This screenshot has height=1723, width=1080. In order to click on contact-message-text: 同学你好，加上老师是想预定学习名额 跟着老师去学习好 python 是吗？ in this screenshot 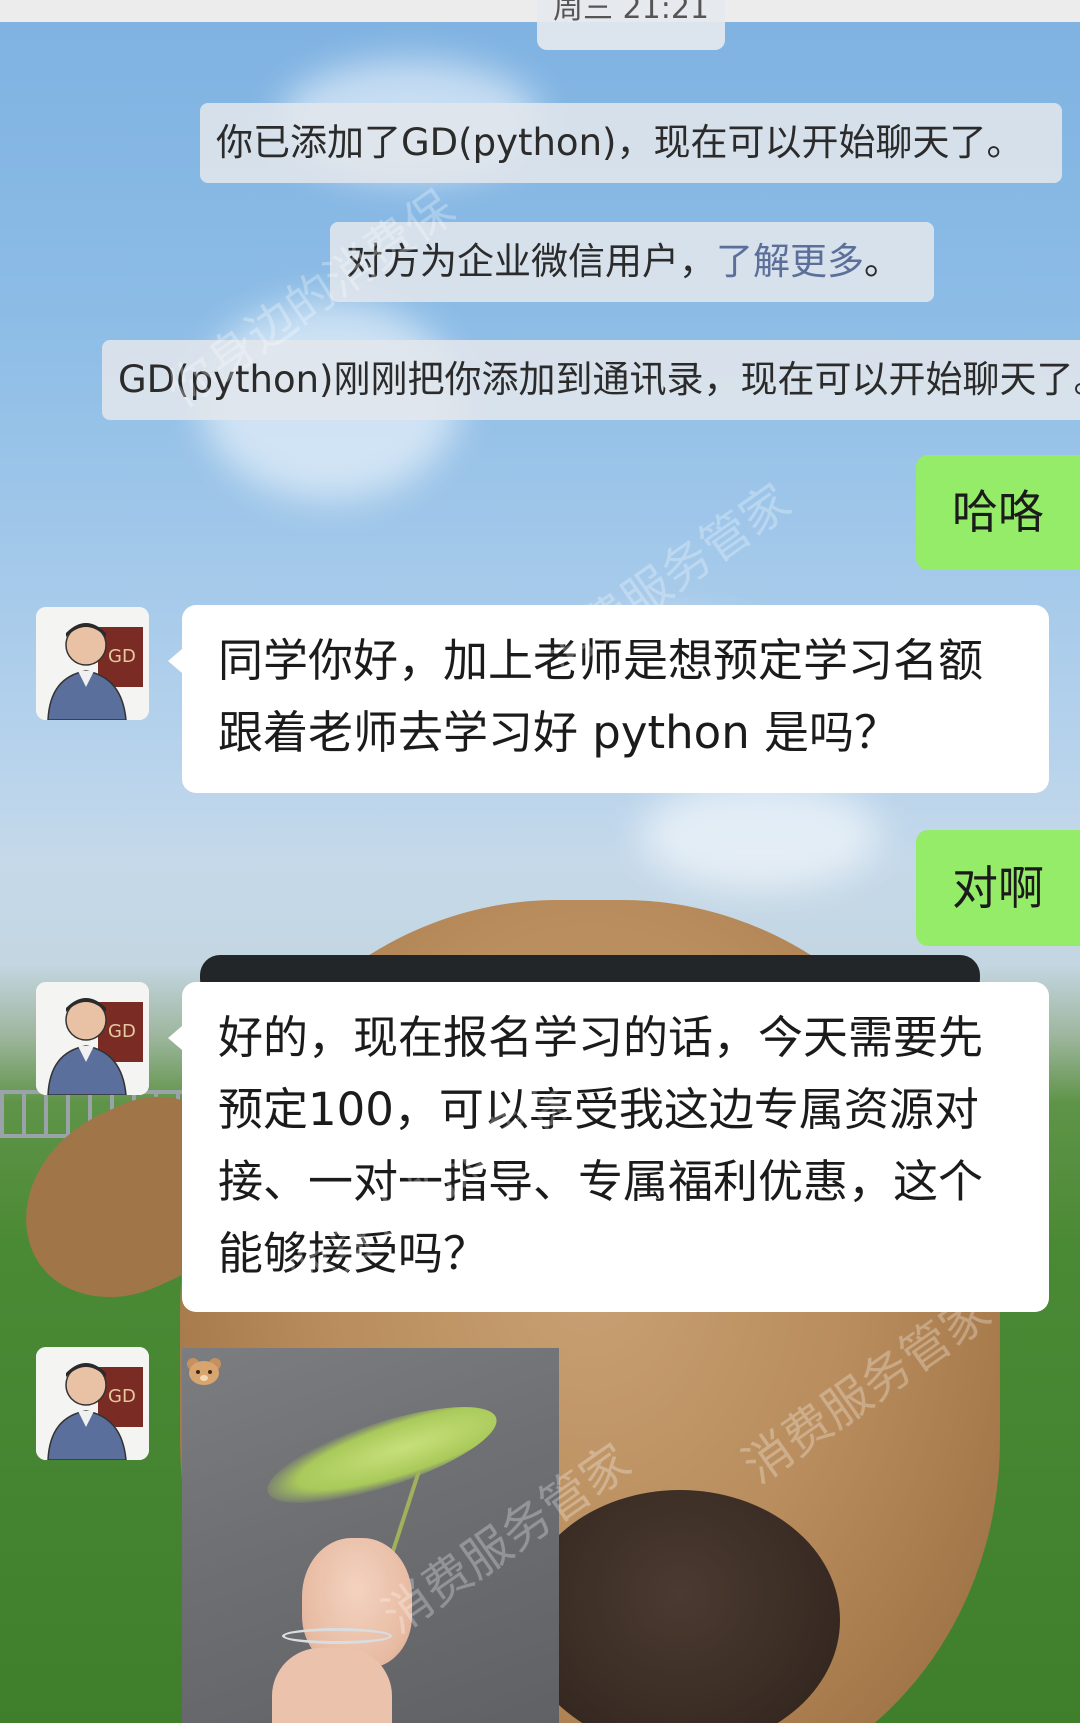, I will do `click(601, 696)`.